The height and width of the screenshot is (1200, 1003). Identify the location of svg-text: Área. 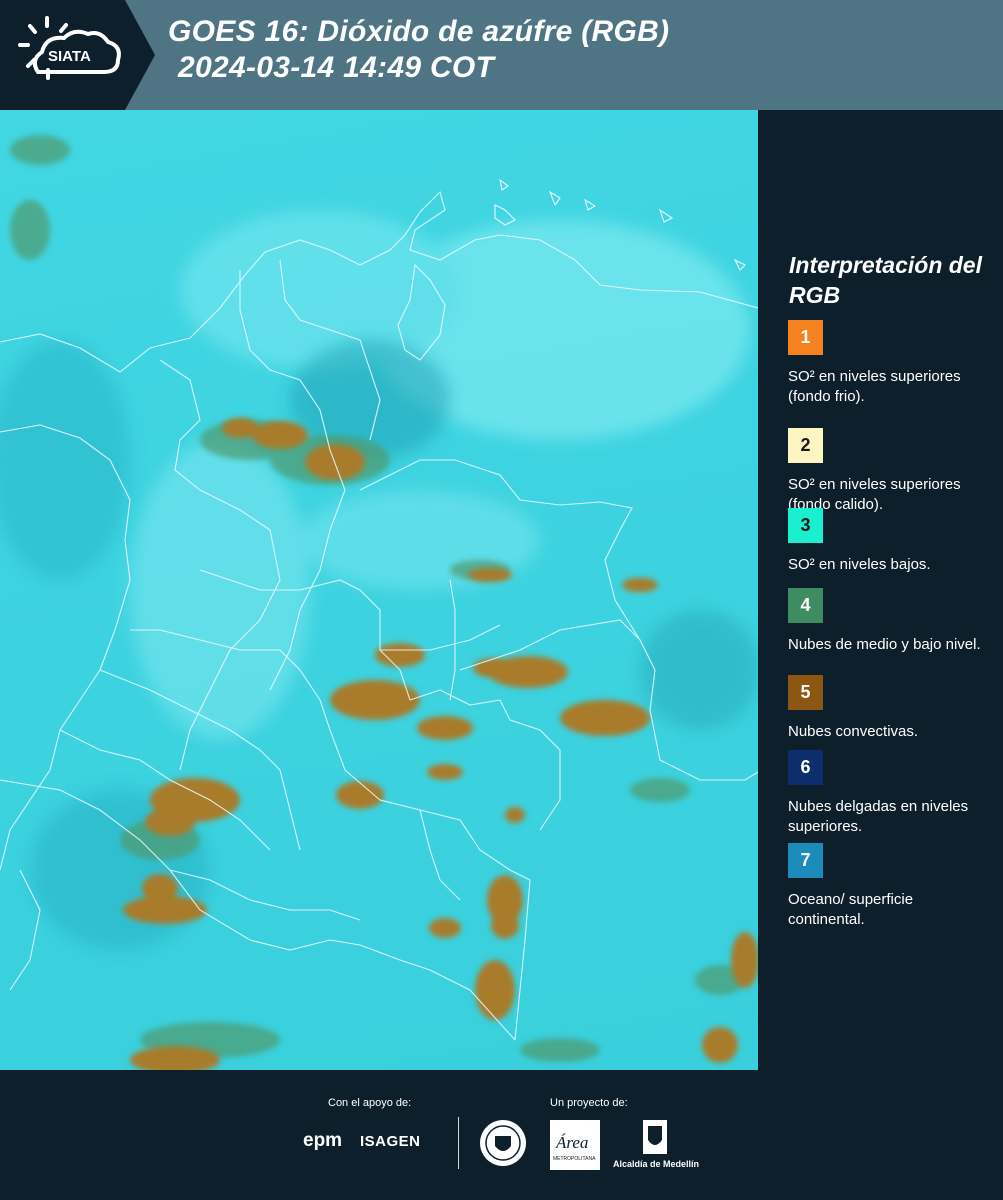
(571, 1142).